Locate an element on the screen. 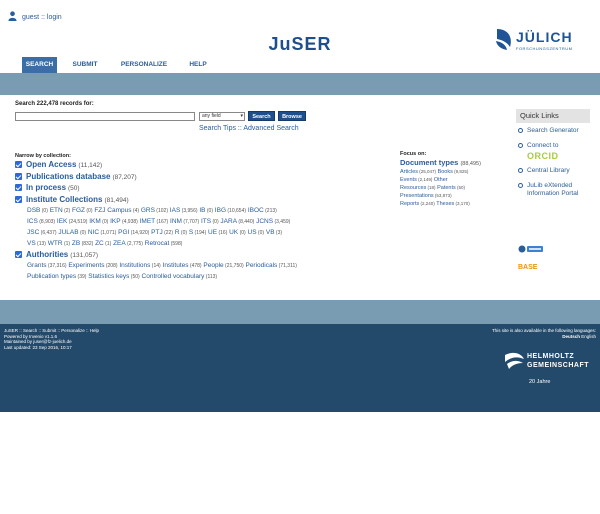  sub-collection-count: (167) is located at coordinates (162, 222).